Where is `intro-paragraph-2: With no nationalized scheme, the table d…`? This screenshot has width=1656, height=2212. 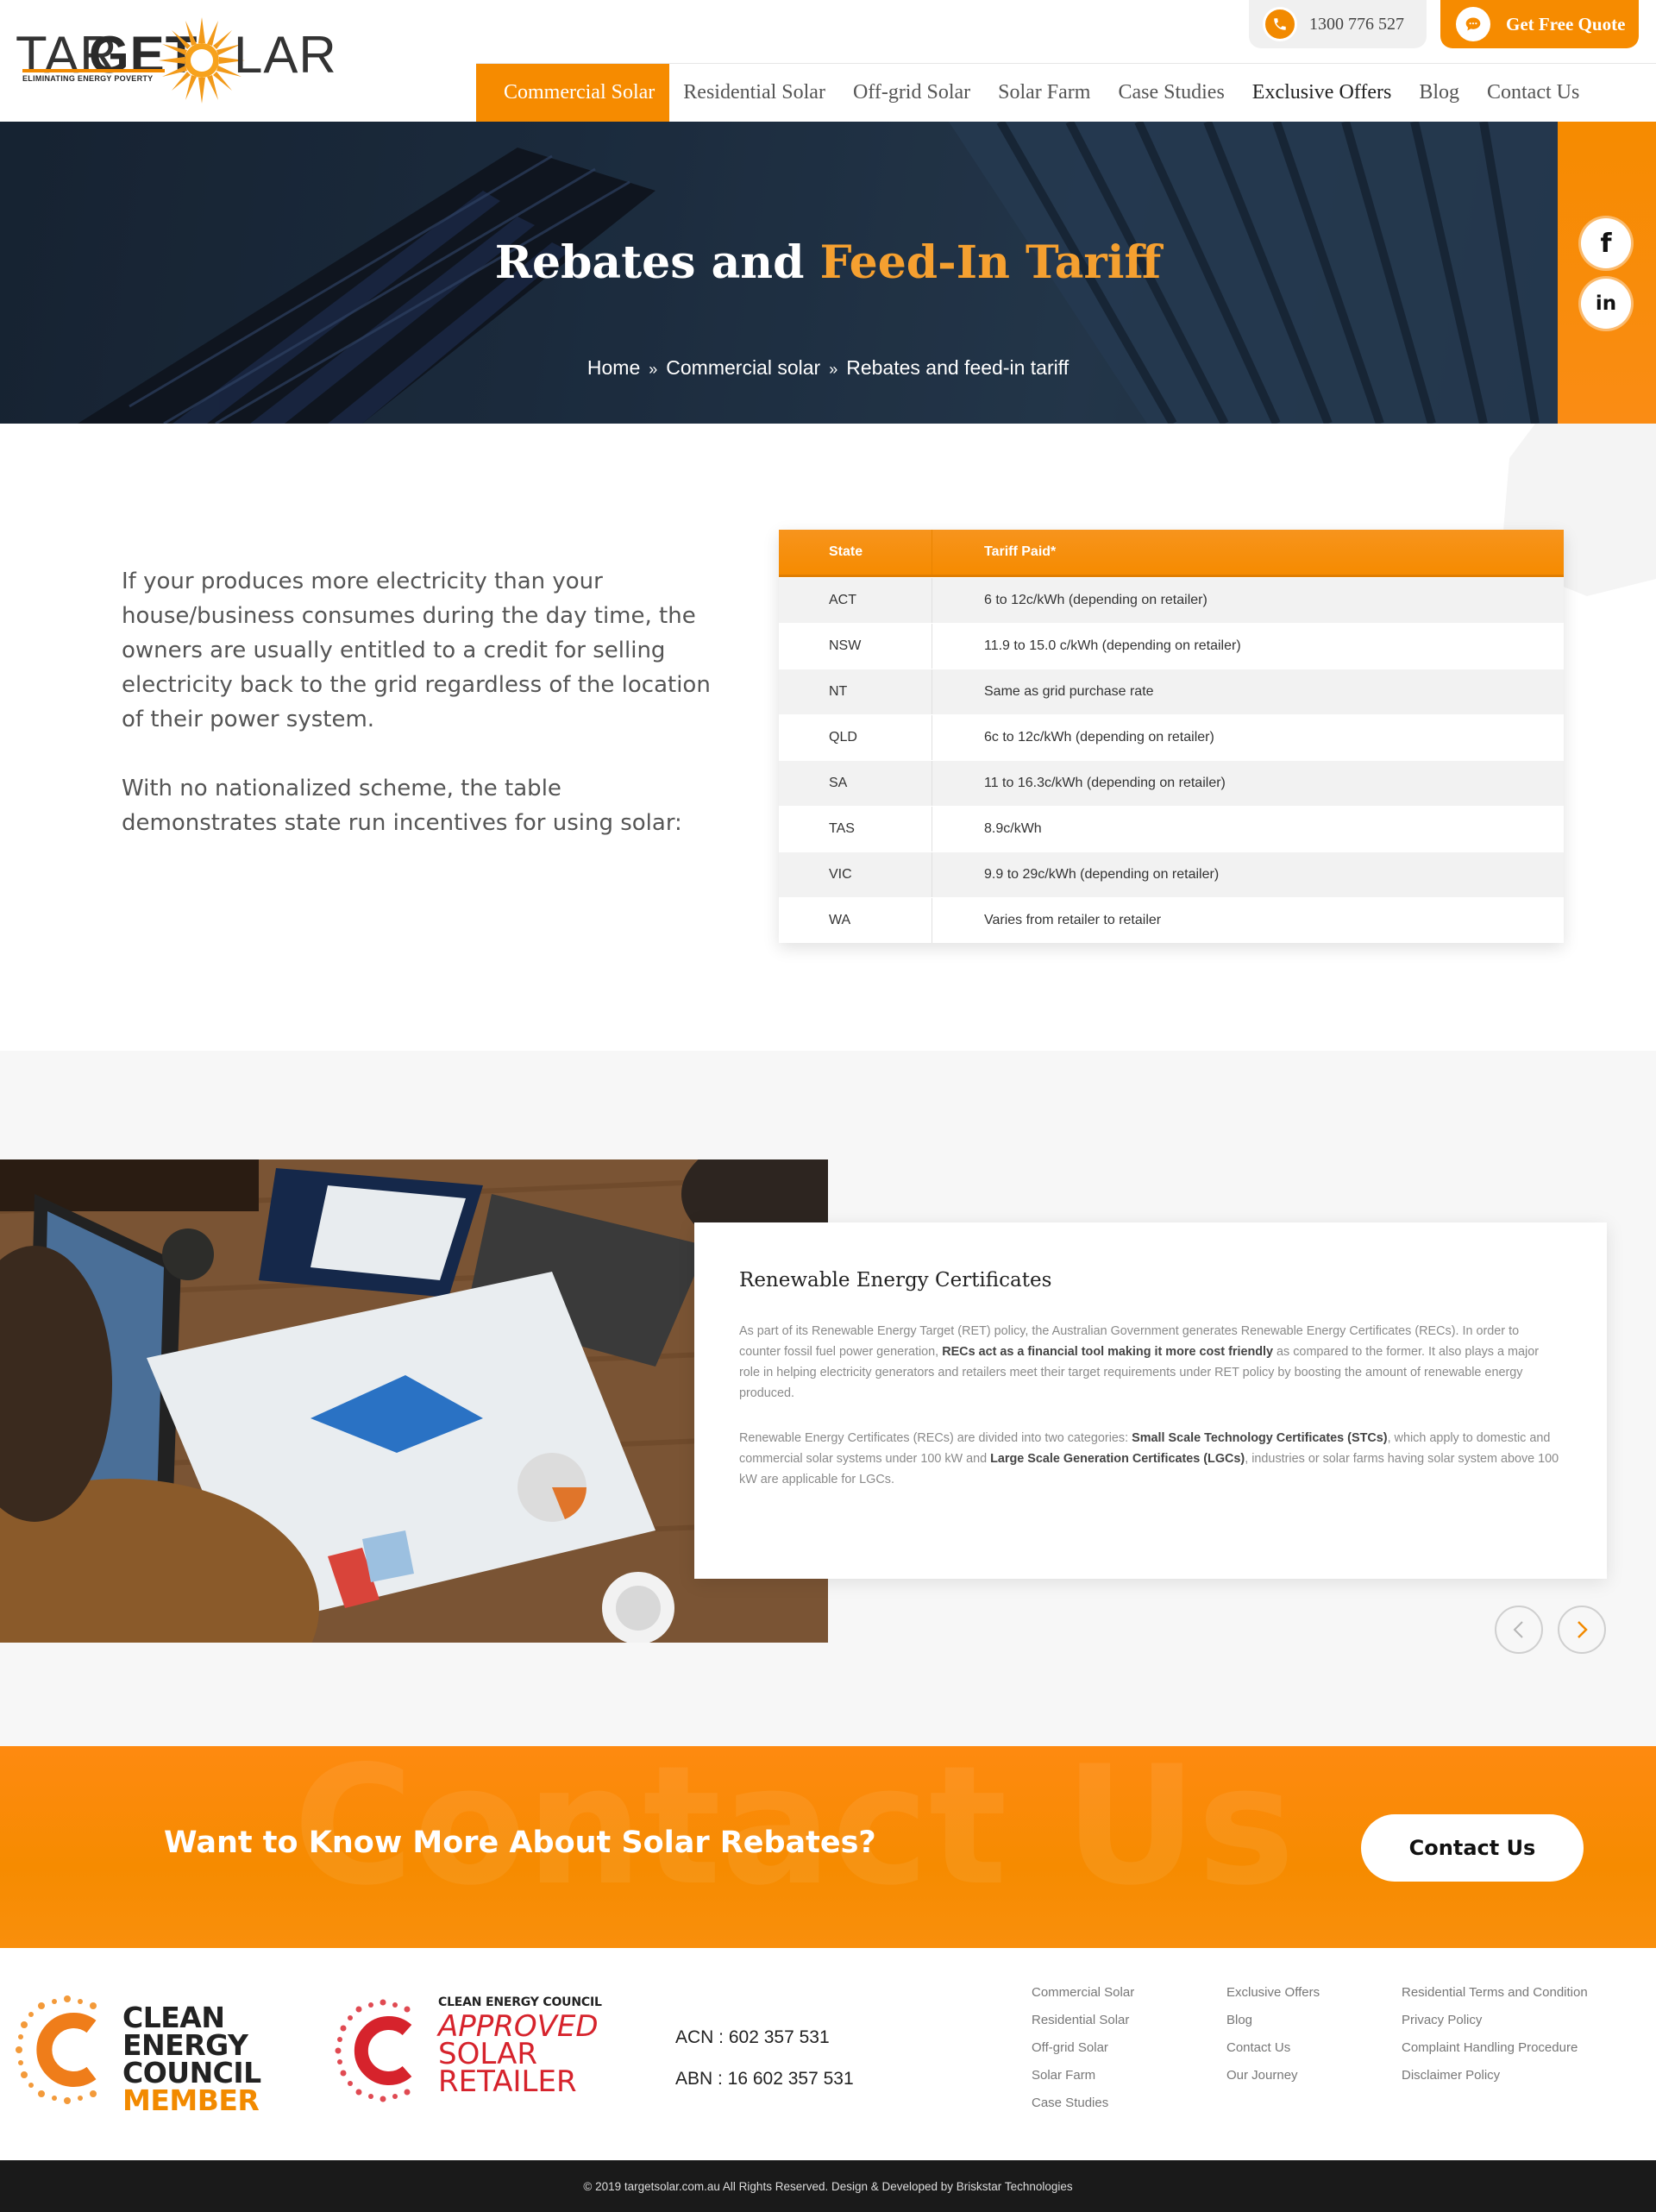 intro-paragraph-2: With no nationalized scheme, the table d… is located at coordinates (402, 806).